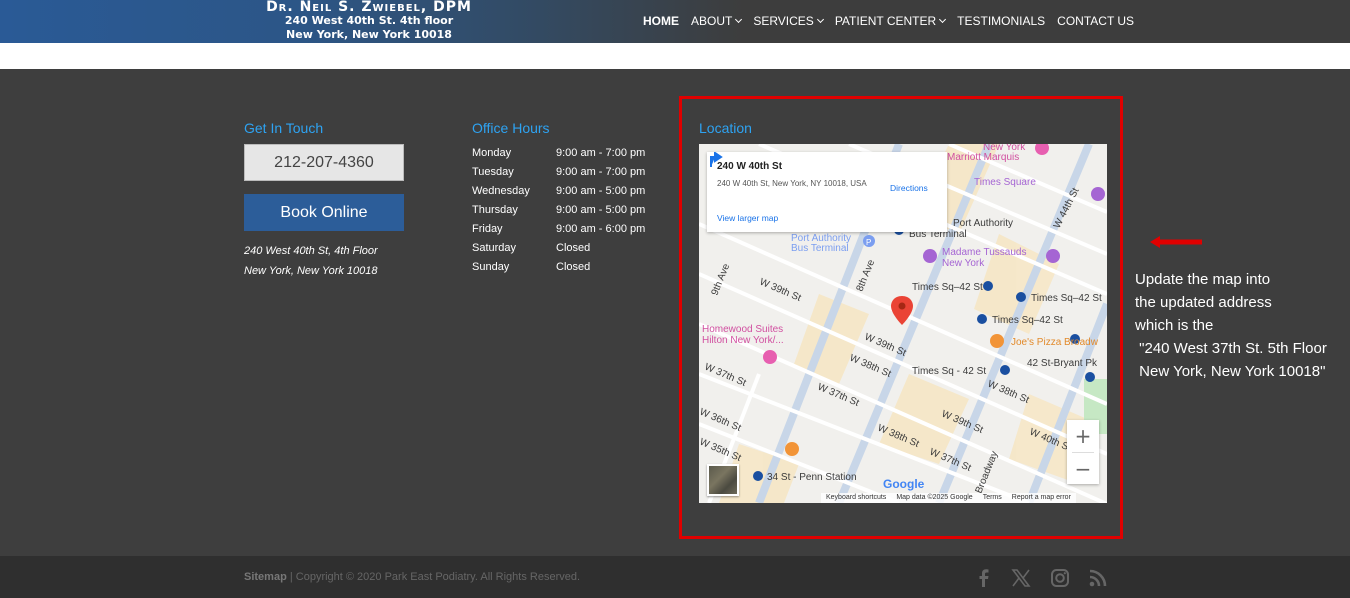 This screenshot has height=598, width=1350. Describe the element at coordinates (487, 229) in the screenshot. I see `hours-day: Friday` at that location.